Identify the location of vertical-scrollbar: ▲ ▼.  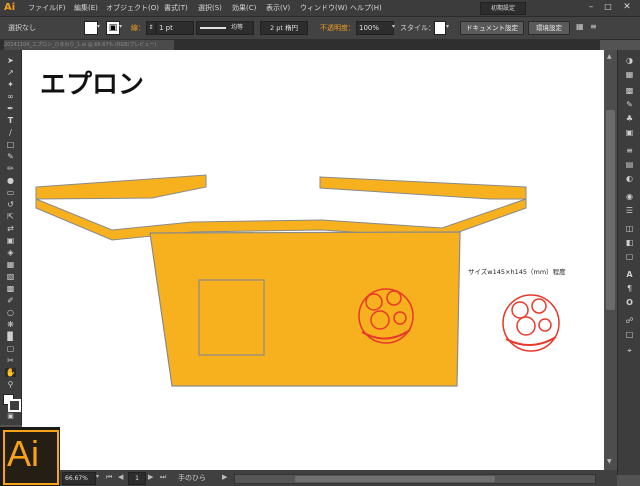
(610, 260).